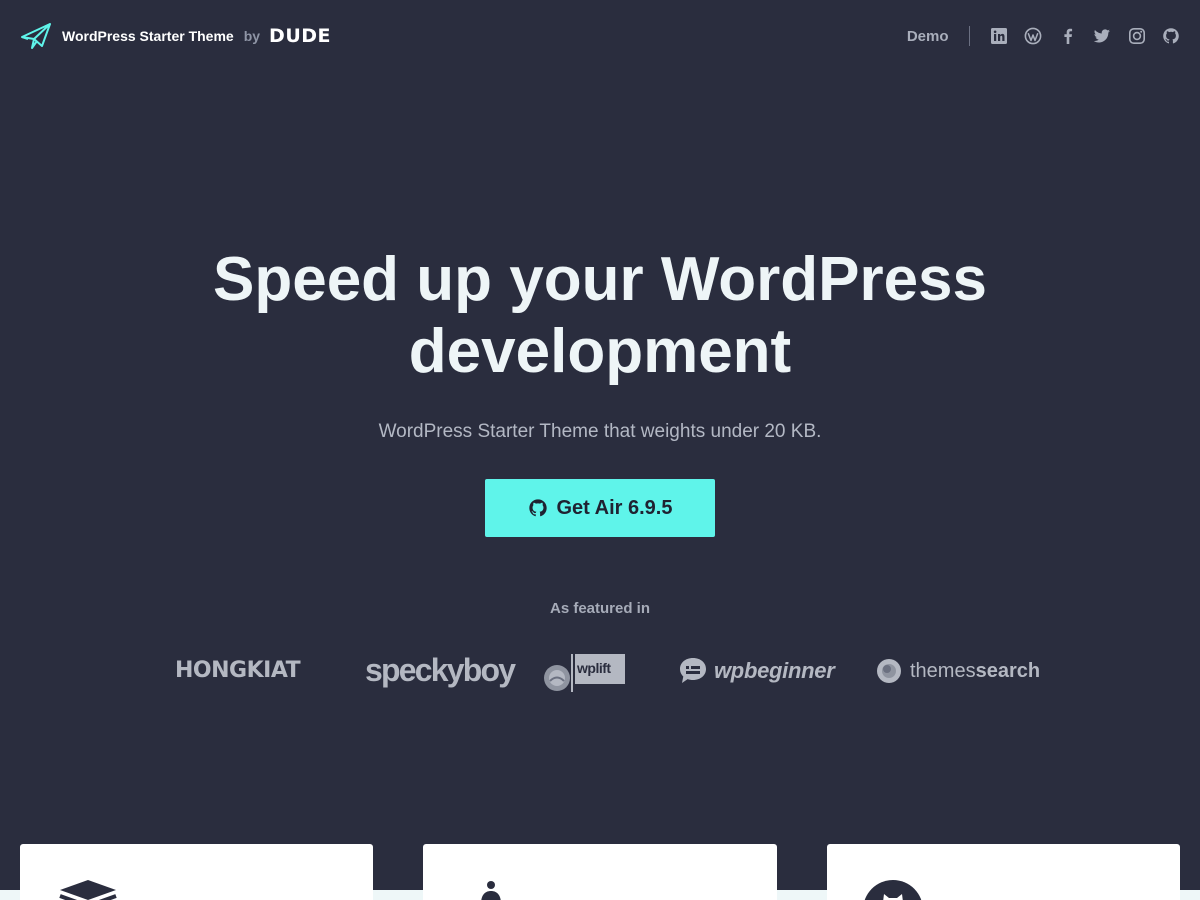  I want to click on nav-demo-link: Demo, so click(928, 36).